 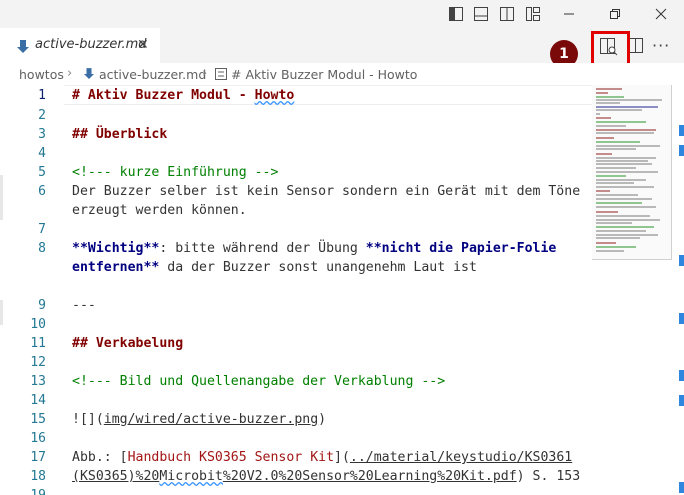 I want to click on bold-text: **nicht die Papier-Folie, so click(x=461, y=248).